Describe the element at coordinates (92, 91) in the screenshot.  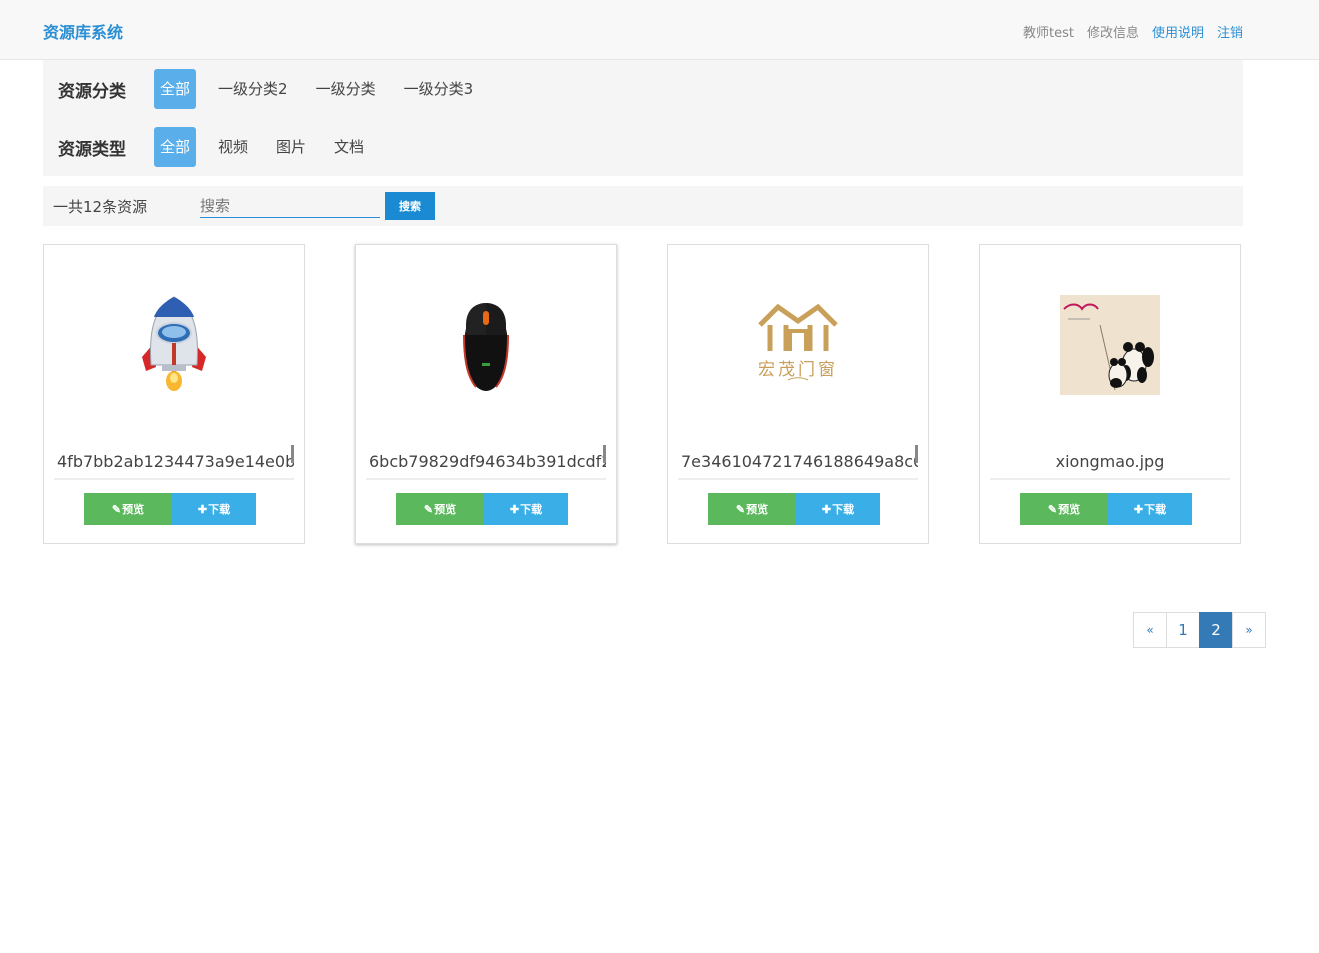
I see `category-filter-label: 资源分类` at that location.